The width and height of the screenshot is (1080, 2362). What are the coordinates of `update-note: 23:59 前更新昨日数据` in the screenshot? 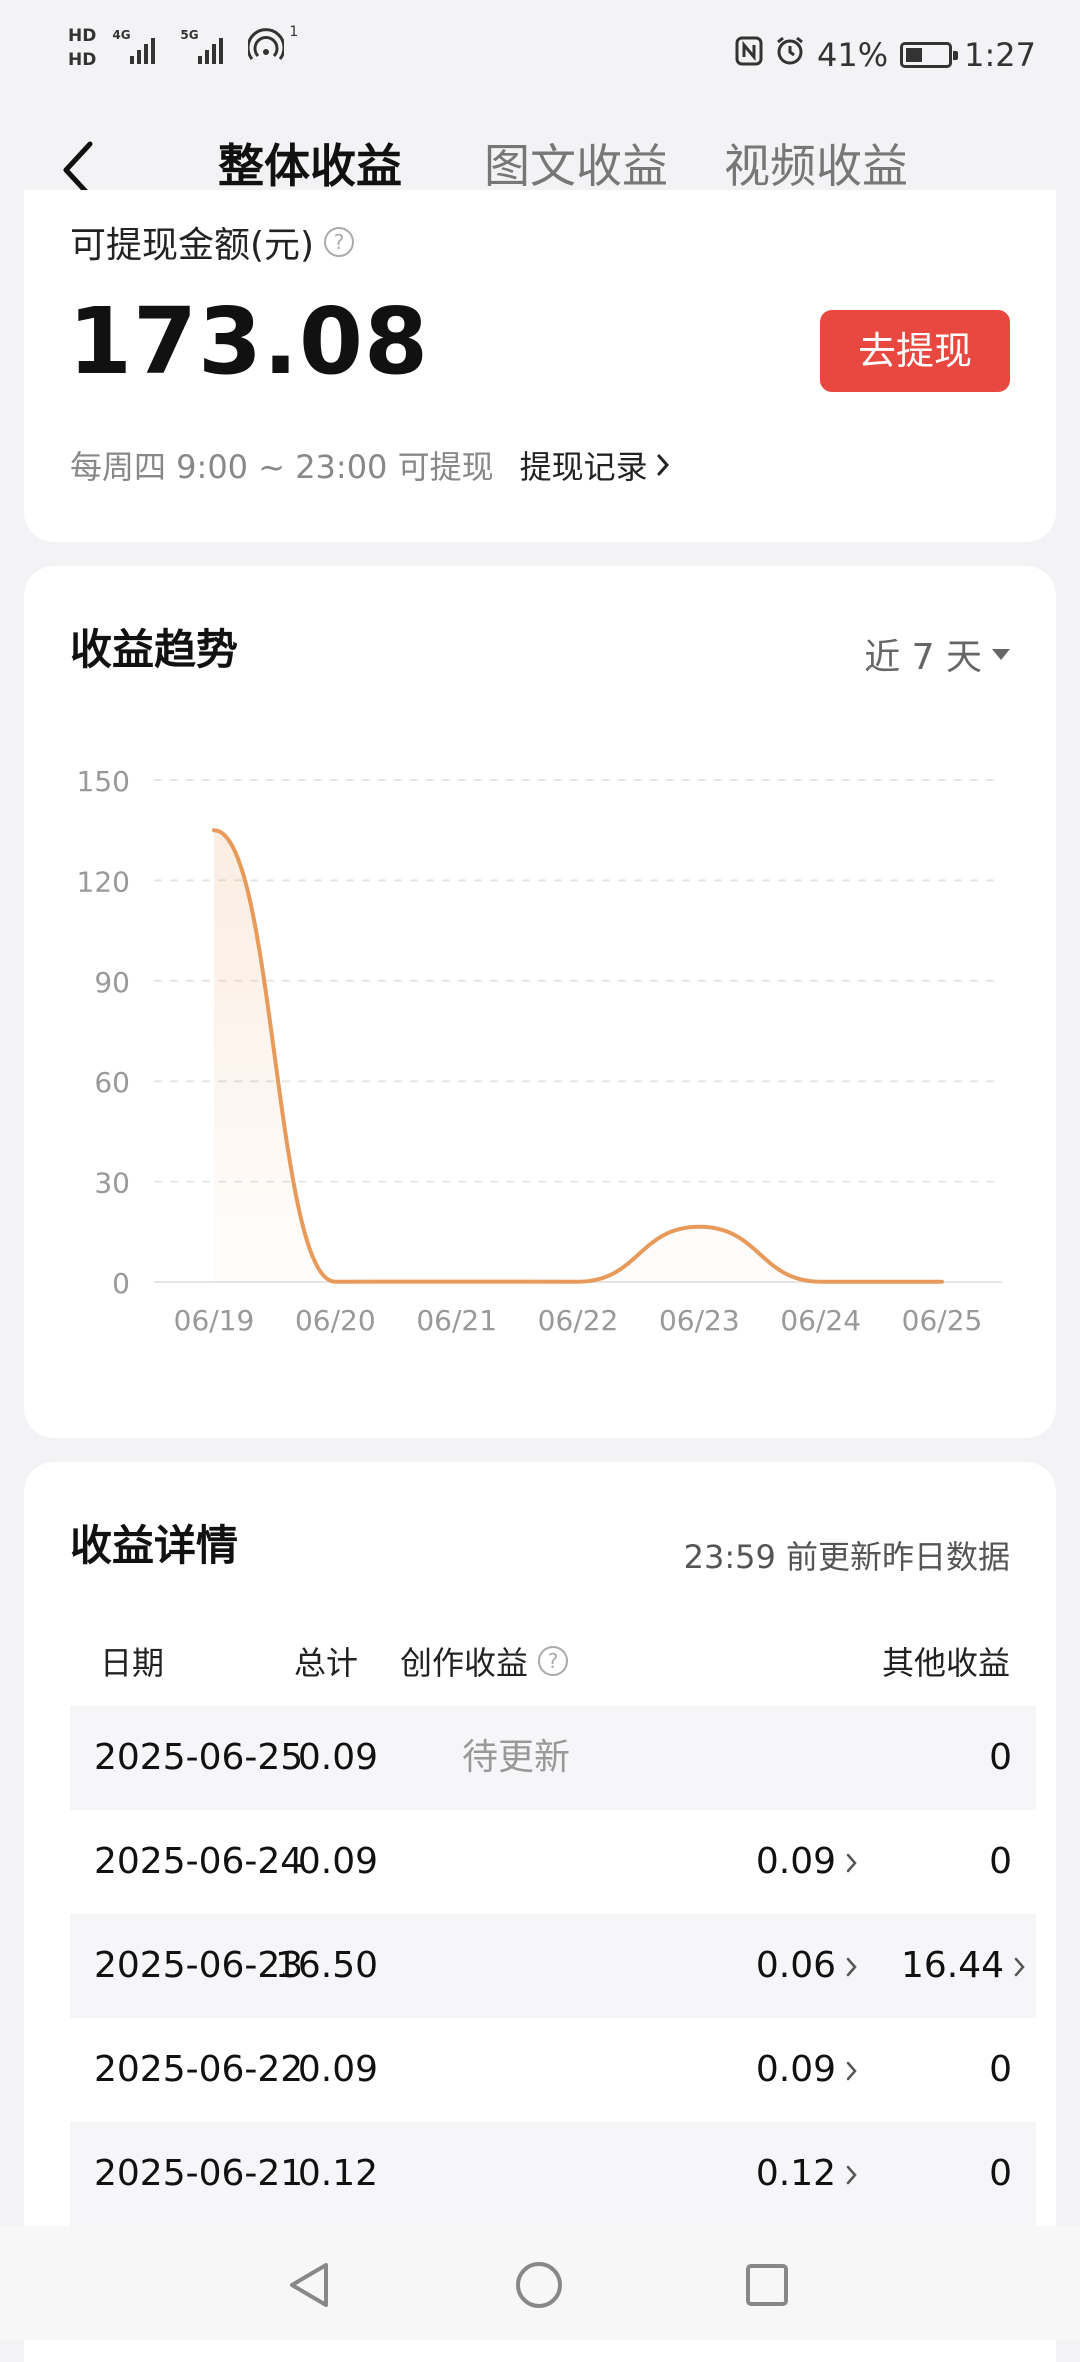 It's located at (846, 1557).